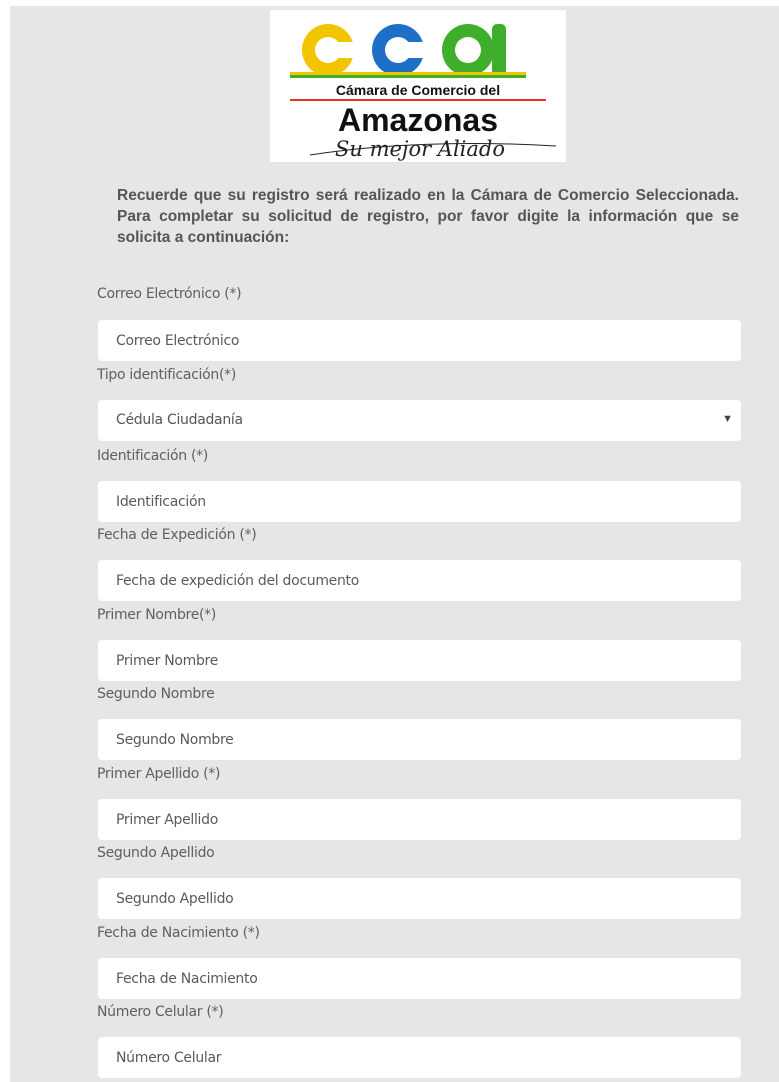 This screenshot has height=1082, width=779. I want to click on first-name-label: Primer Nombre(*), so click(157, 615).